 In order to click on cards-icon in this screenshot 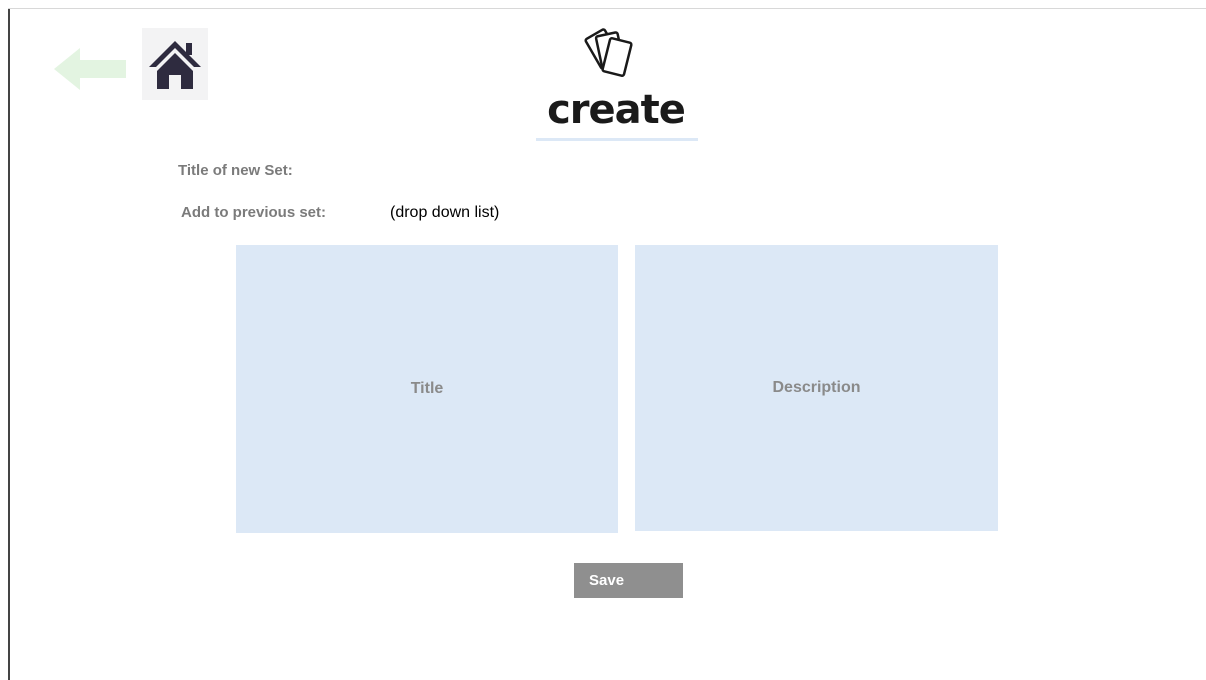, I will do `click(608, 52)`.